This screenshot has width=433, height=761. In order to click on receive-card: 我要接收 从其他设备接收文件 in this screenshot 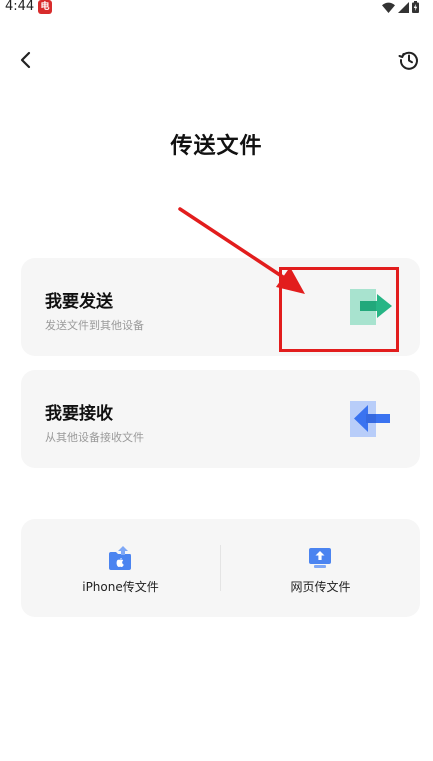, I will do `click(220, 419)`.